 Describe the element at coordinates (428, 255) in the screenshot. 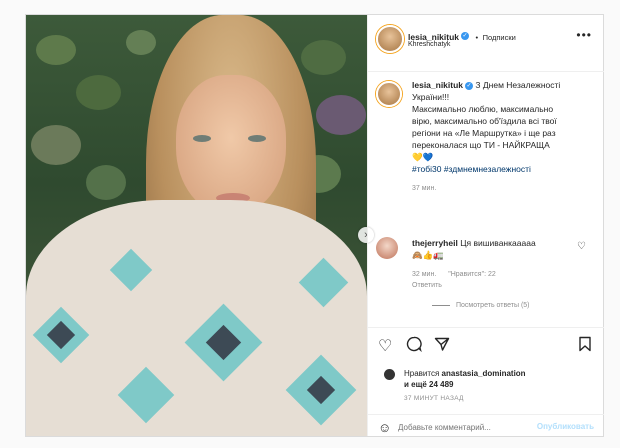

I see `comment-emoji: 🙈👍🚛` at that location.